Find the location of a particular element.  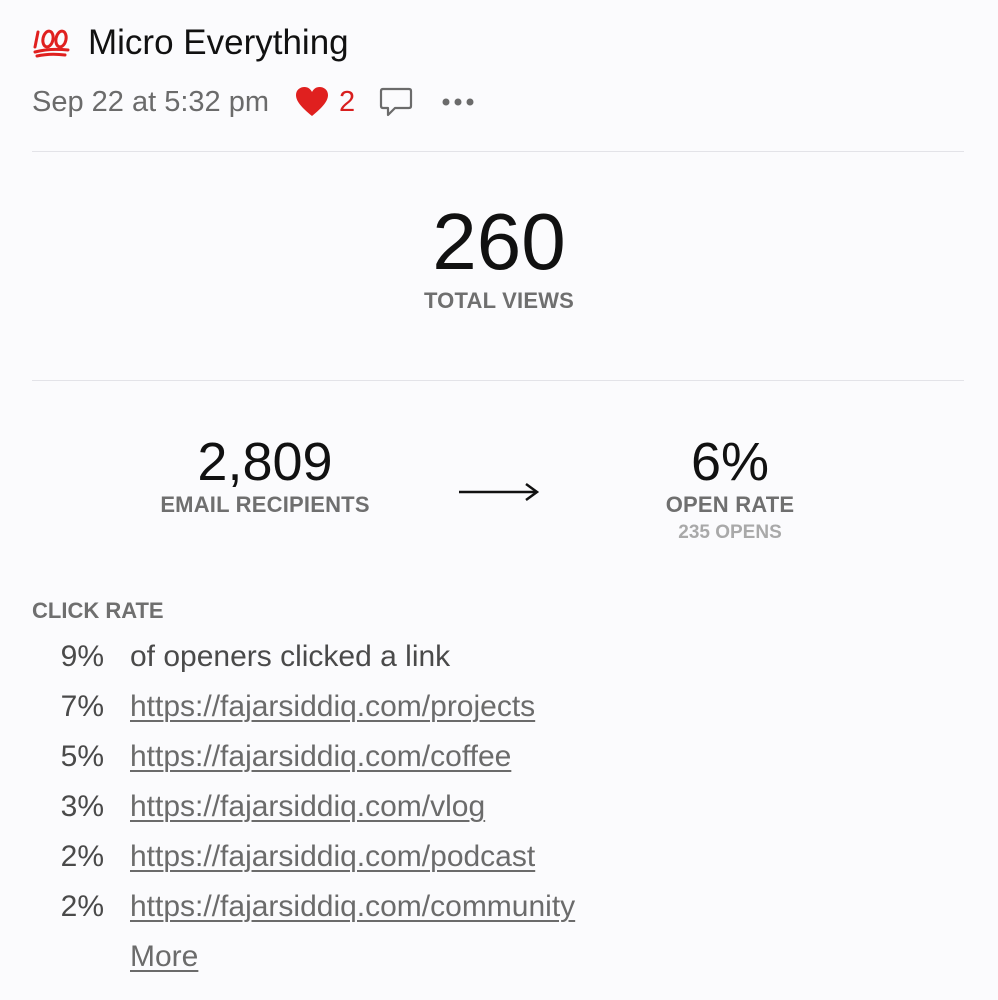

link-click-percent: 3% is located at coordinates (82, 806).